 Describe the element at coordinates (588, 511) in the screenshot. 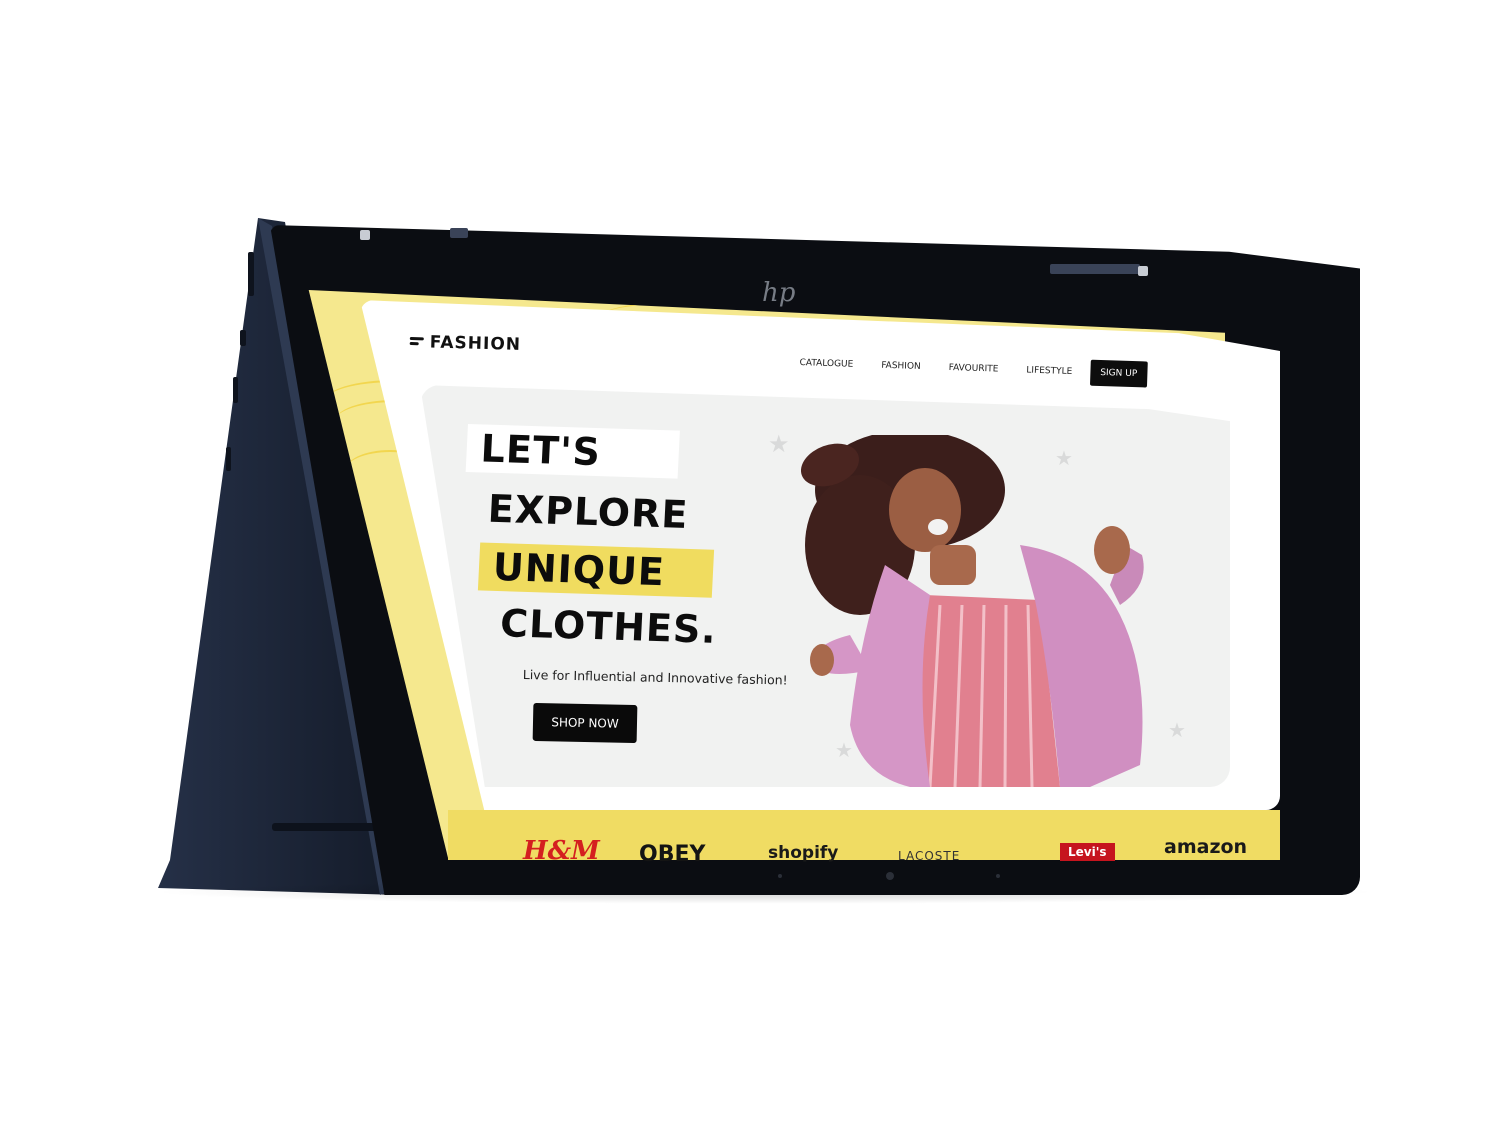

I see `headline-line-2: EXPLORE` at that location.